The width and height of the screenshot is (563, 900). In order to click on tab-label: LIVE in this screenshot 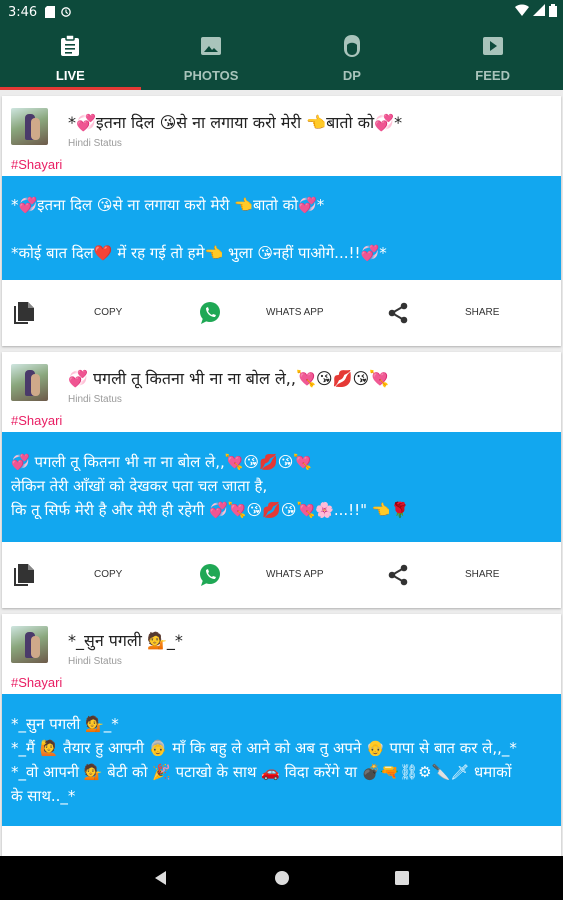, I will do `click(70, 75)`.